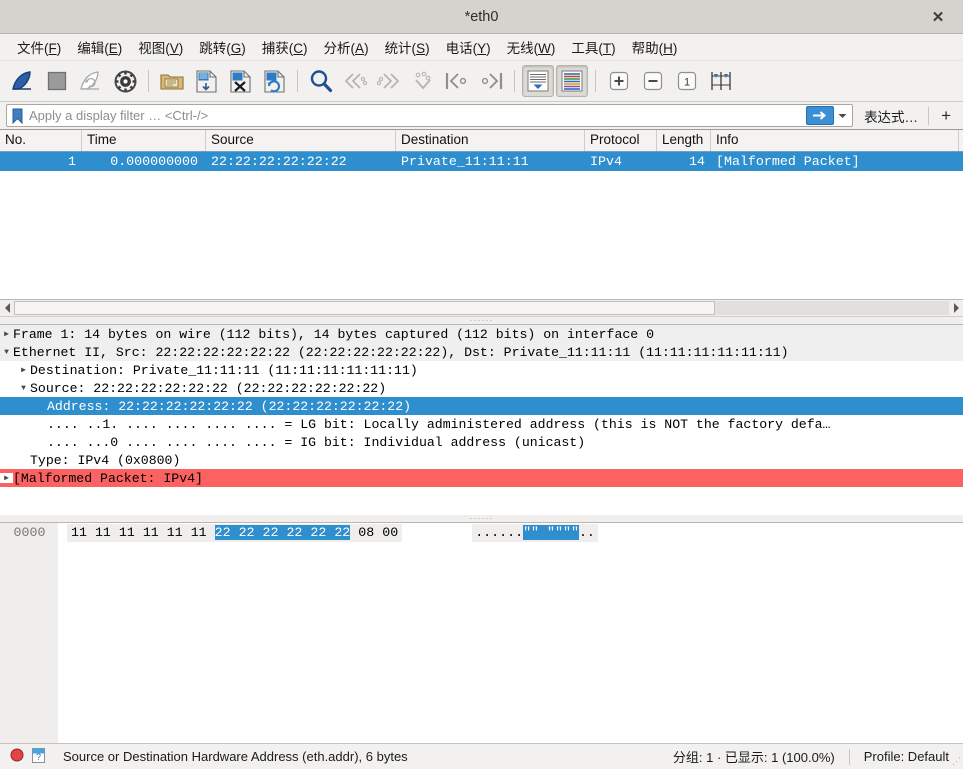 This screenshot has width=963, height=769. Describe the element at coordinates (57, 81) in the screenshot. I see `stop-capture-icon` at that location.